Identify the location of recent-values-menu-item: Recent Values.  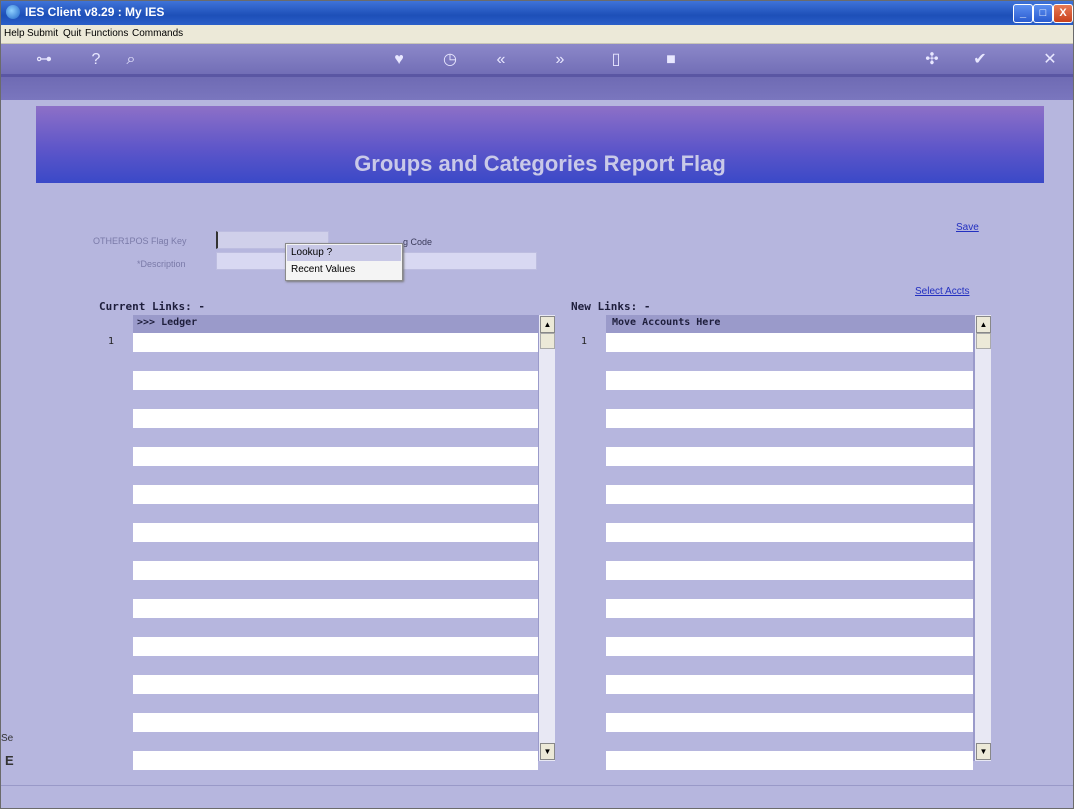
(344, 270).